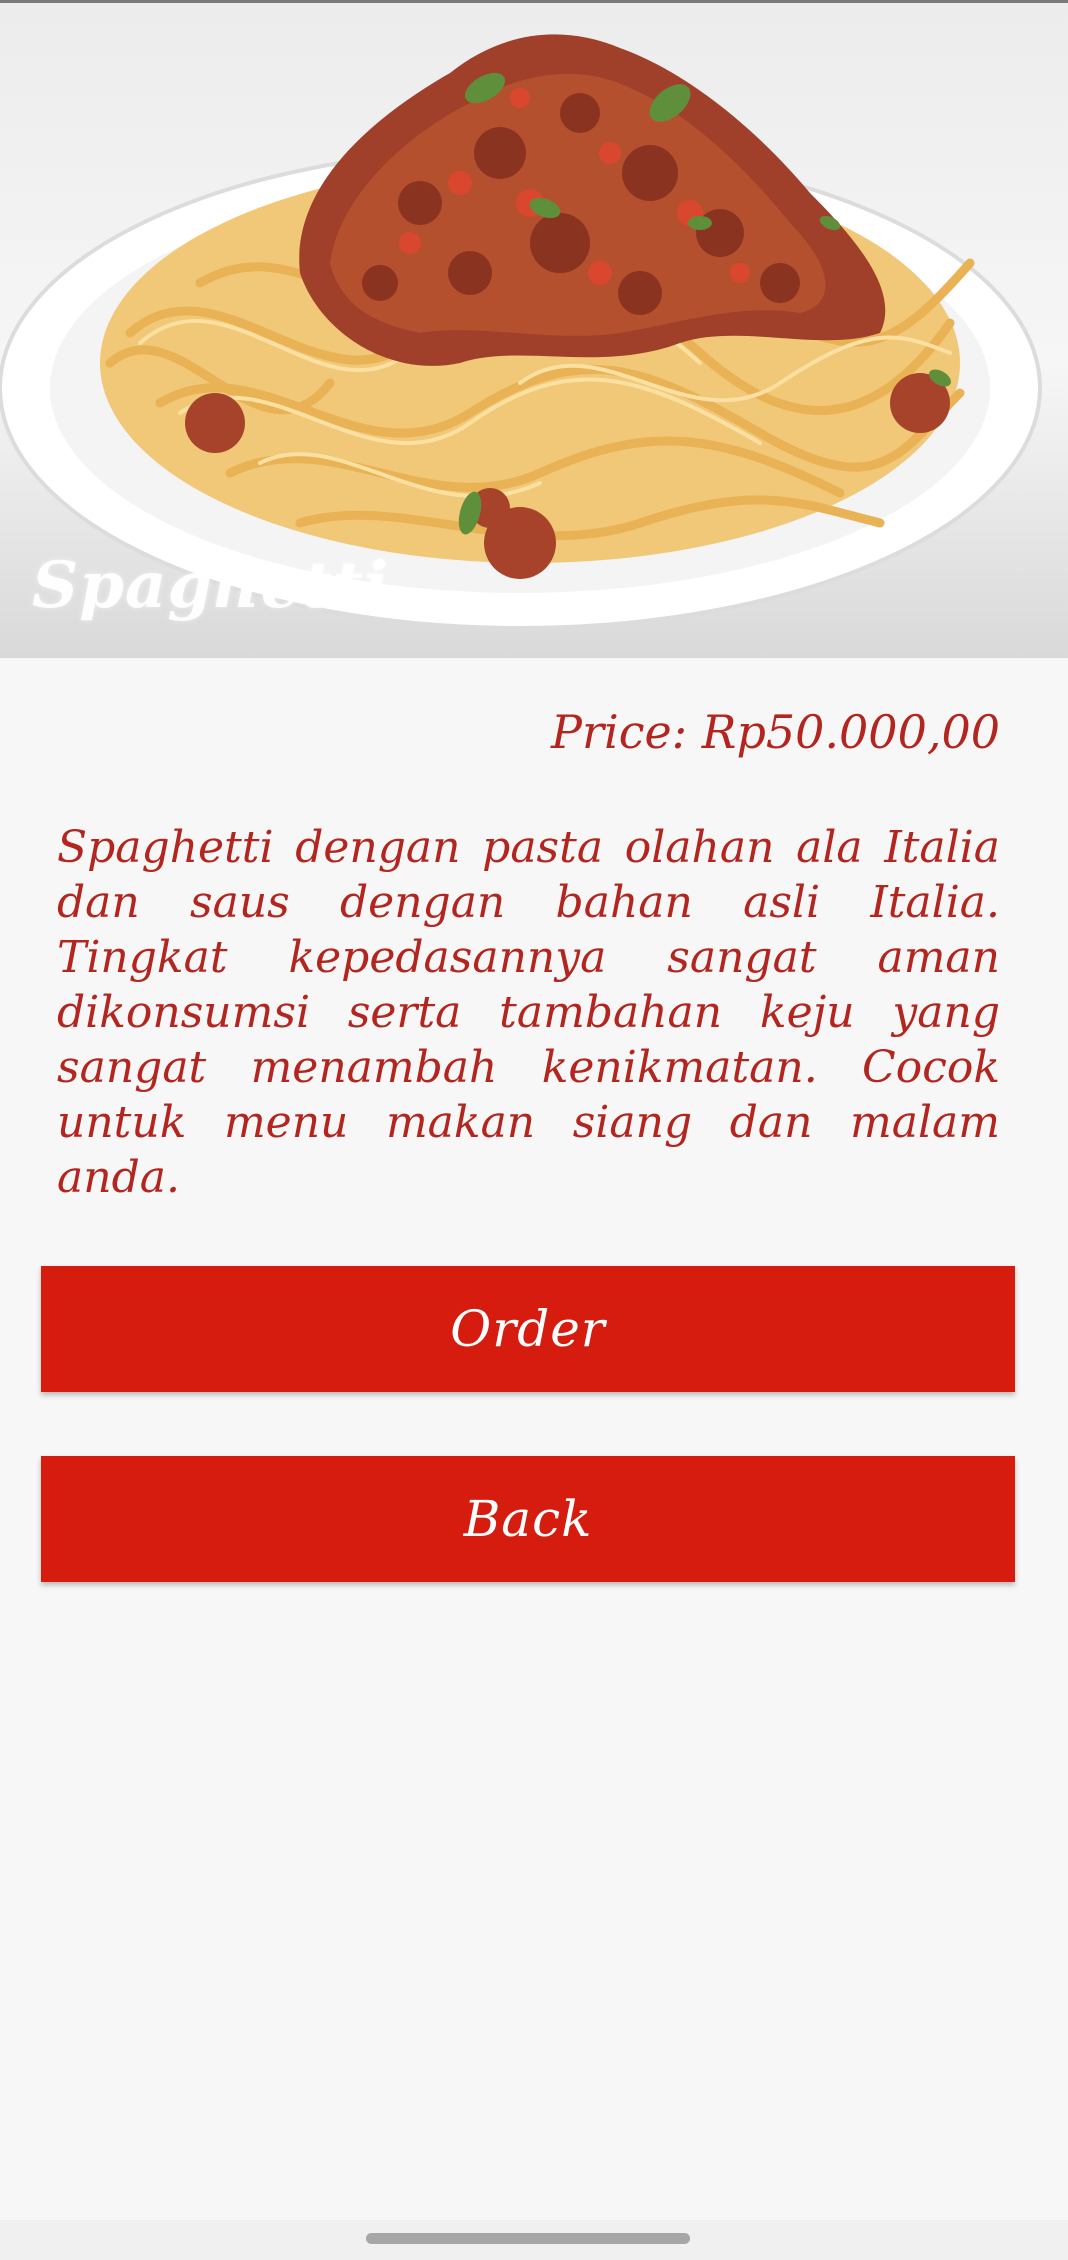 This screenshot has width=1068, height=2260. Describe the element at coordinates (528, 1519) in the screenshot. I see `back-button: Back` at that location.